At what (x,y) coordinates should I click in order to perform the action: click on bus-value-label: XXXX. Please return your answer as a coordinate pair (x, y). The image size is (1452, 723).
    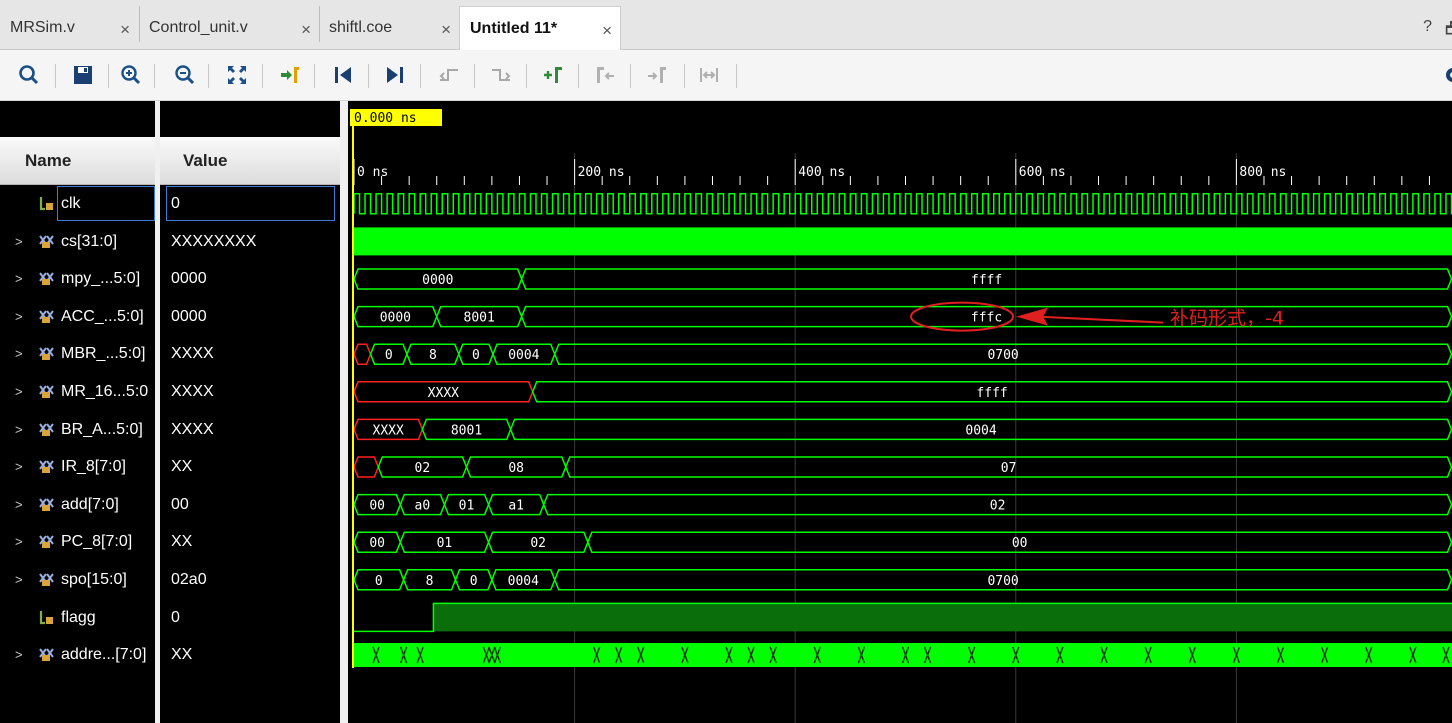
    Looking at the image, I should click on (388, 430).